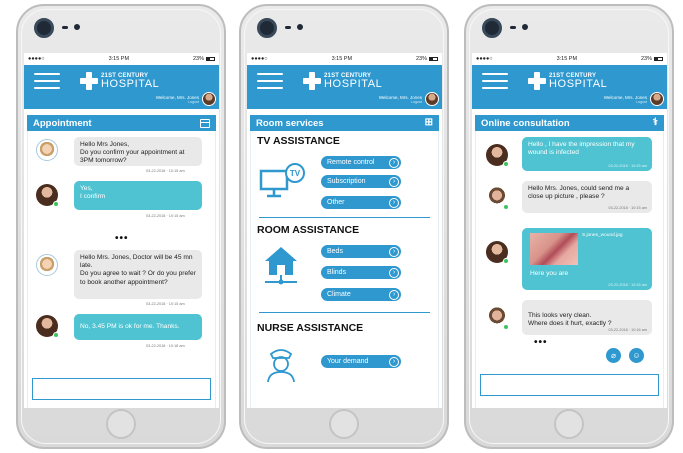  Describe the element at coordinates (613, 355) in the screenshot. I see `paperclip-icon: ⌀` at that location.